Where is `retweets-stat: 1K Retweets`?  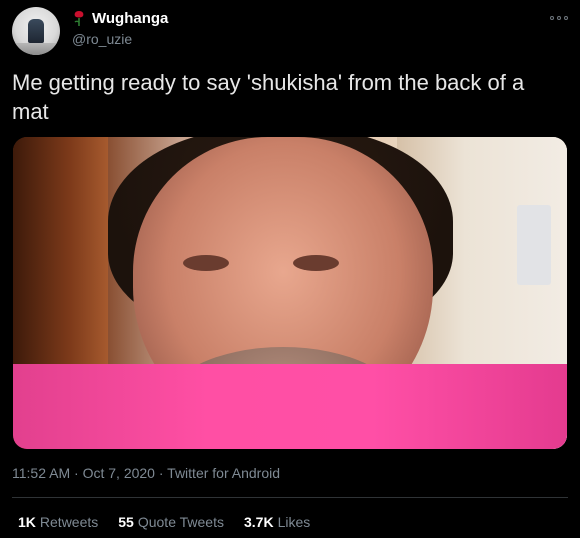 retweets-stat: 1K Retweets is located at coordinates (58, 522).